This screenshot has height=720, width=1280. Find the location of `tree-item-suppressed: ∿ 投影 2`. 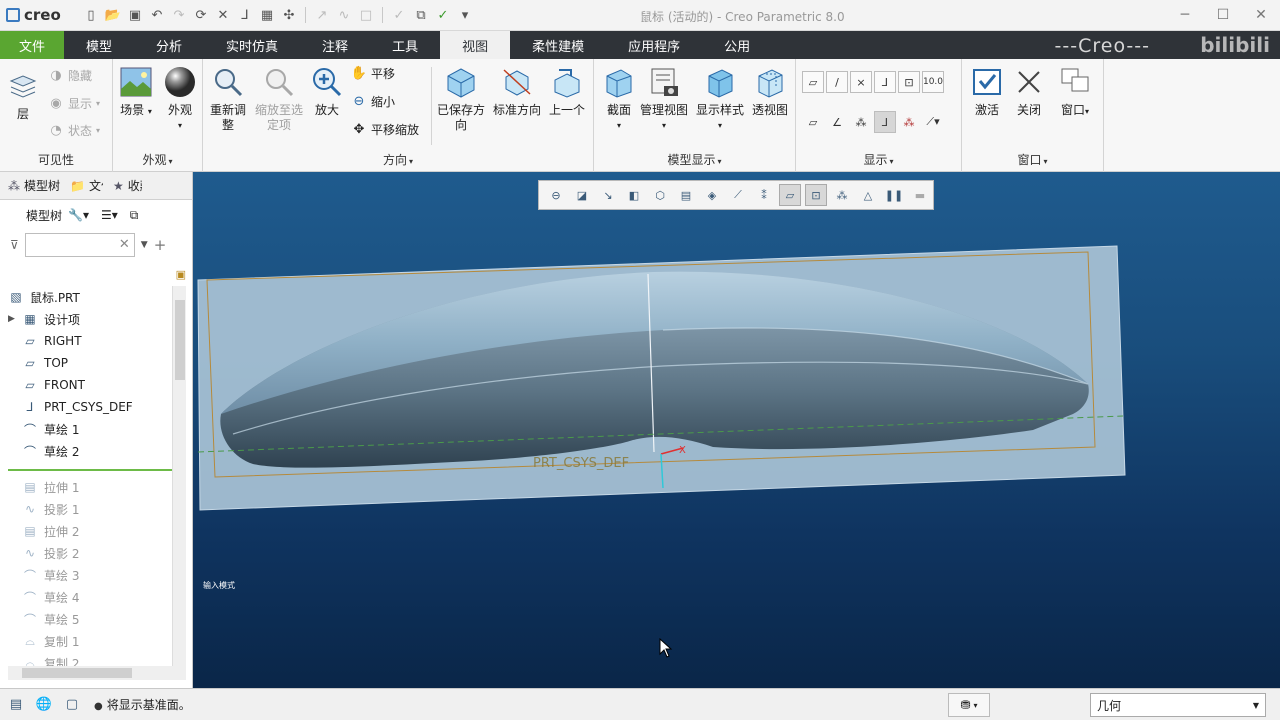

tree-item-suppressed: ∿ 投影 2 is located at coordinates (90, 553).